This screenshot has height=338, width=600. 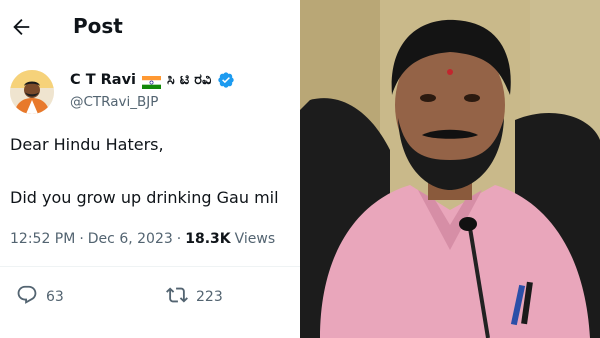 I want to click on reply-button: 63, so click(x=40, y=297).